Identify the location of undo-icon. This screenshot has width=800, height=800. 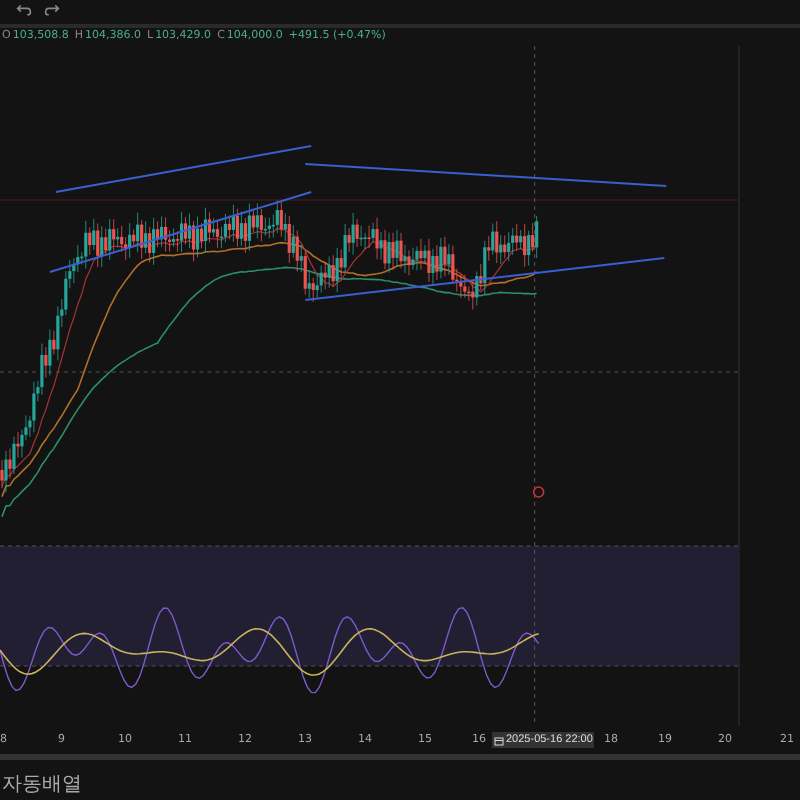
(24, 10).